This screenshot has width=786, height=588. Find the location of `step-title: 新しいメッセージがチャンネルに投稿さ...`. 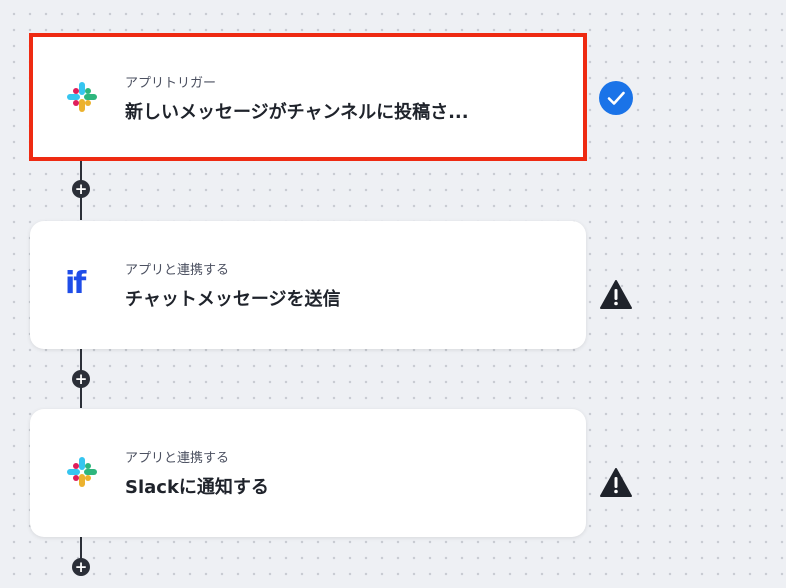

step-title: 新しいメッセージがチャンネルに投稿さ... is located at coordinates (297, 112).